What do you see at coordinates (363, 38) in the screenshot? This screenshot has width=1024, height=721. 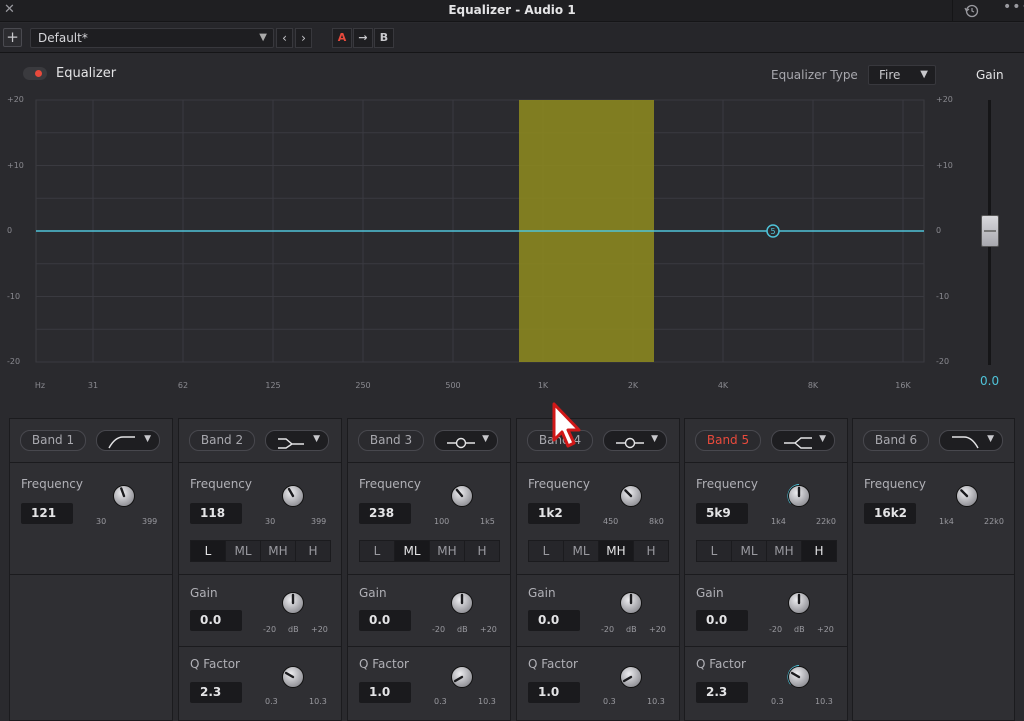 I see `copy-a-to-b-button: →` at bounding box center [363, 38].